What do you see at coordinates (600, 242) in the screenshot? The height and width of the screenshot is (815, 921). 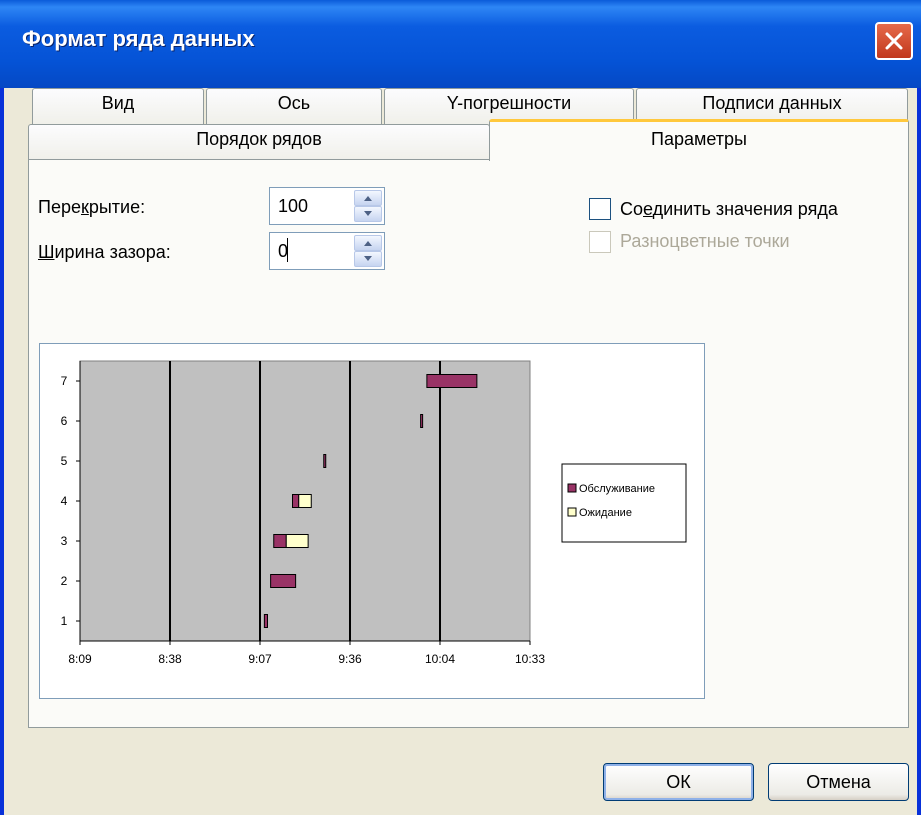 I see `vary-colors-checkbox` at bounding box center [600, 242].